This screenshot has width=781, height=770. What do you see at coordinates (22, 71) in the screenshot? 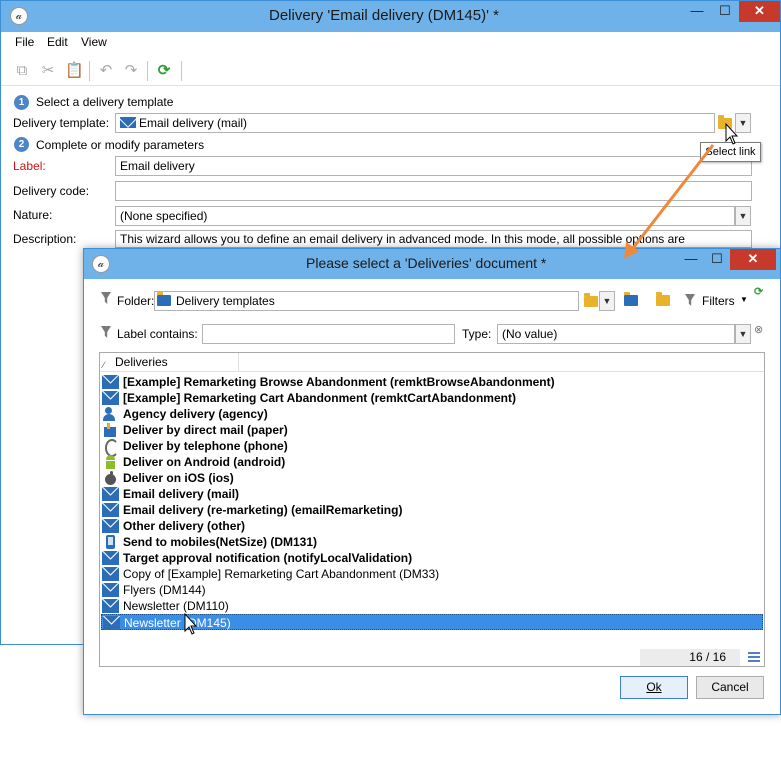
I see `copy-icon: ⧉` at bounding box center [22, 71].